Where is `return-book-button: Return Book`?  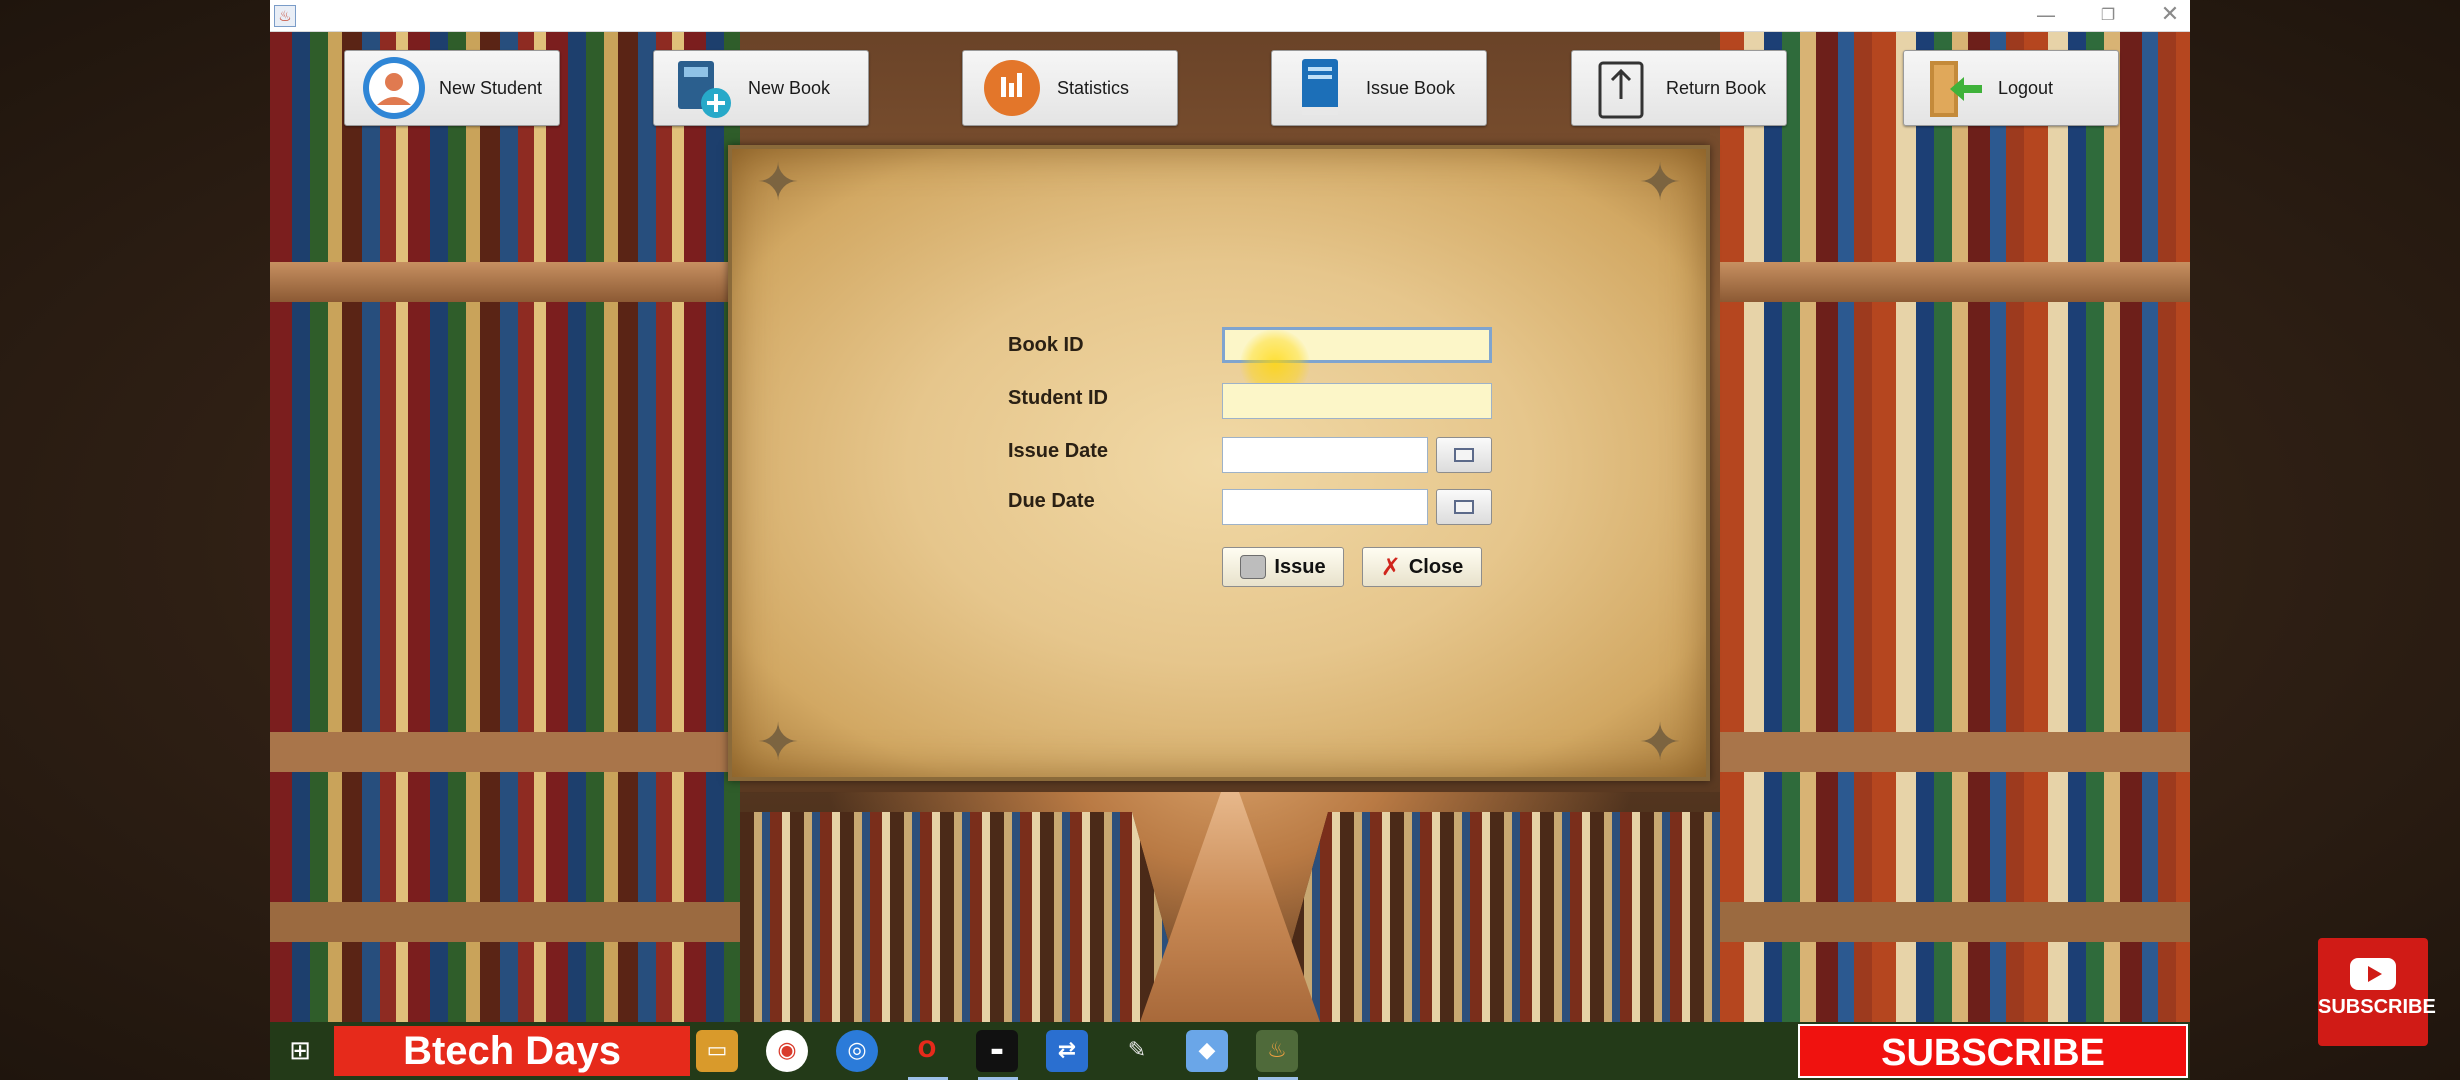 return-book-button: Return Book is located at coordinates (1679, 88).